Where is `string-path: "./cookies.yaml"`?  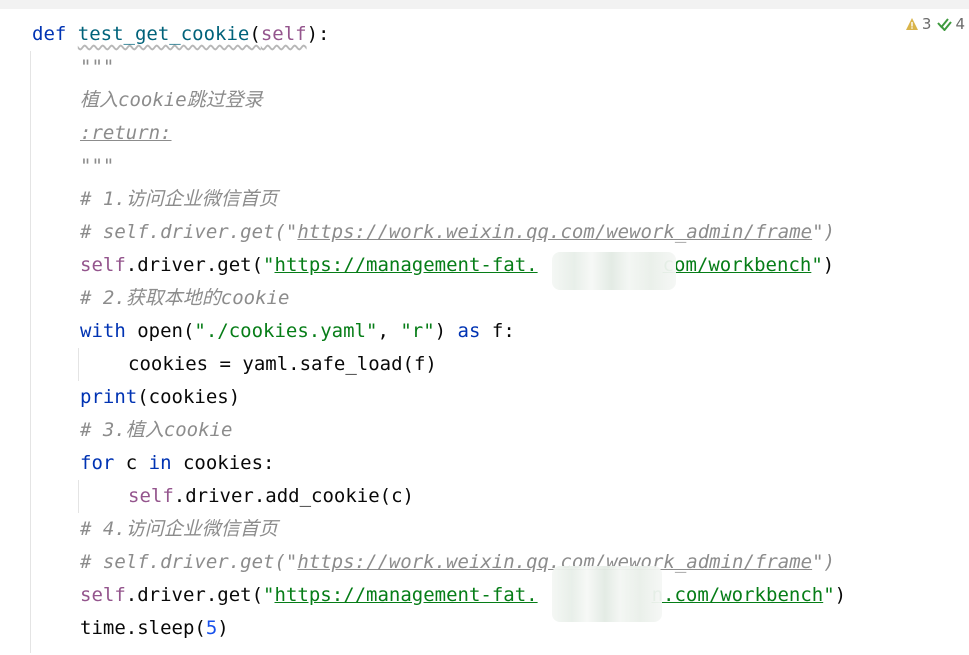 string-path: "./cookies.yaml" is located at coordinates (286, 331).